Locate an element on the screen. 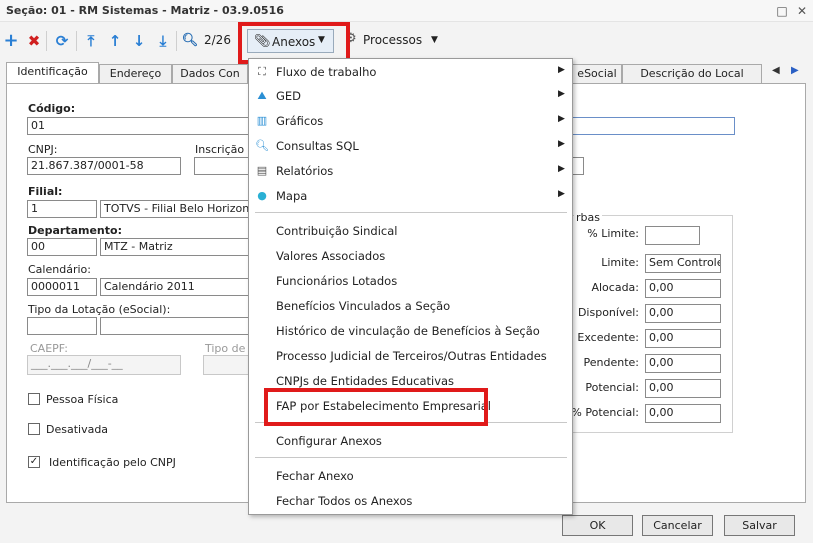 The width and height of the screenshot is (813, 543). tab-dados-con: Dados Con is located at coordinates (210, 73).